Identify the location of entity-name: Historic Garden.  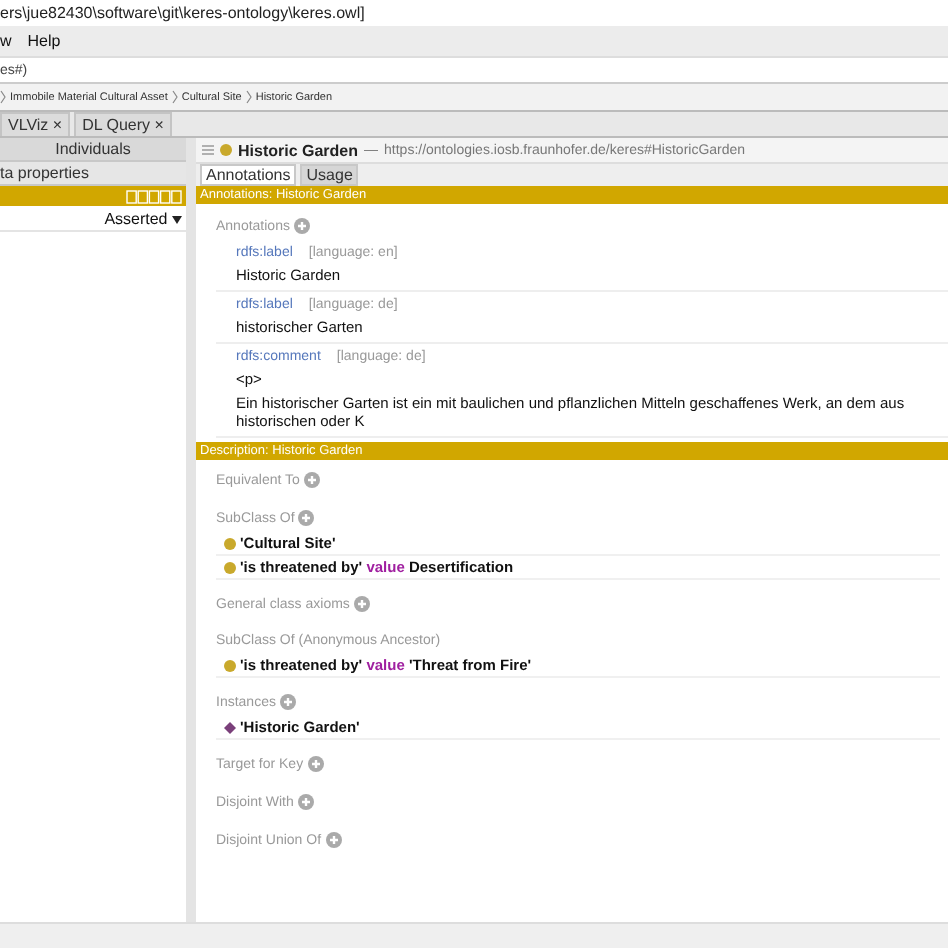
(298, 150).